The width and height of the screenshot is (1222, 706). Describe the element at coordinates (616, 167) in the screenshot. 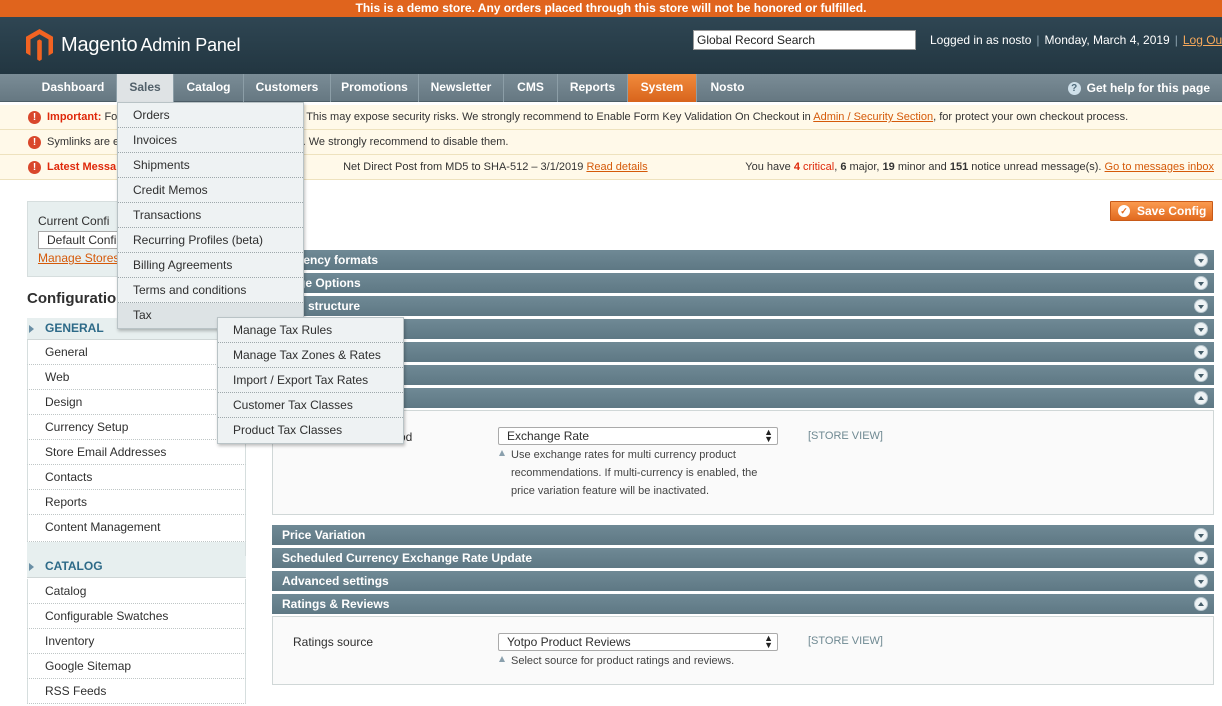

I see `read-details-link: Read details` at that location.